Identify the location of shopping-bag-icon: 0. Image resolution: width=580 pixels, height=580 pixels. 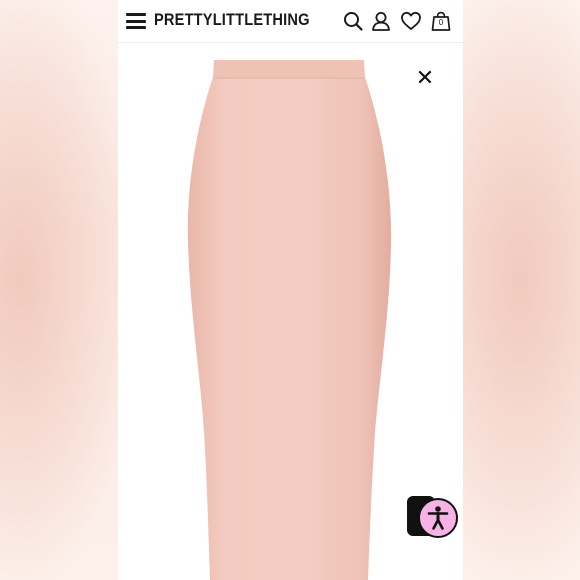
(441, 21).